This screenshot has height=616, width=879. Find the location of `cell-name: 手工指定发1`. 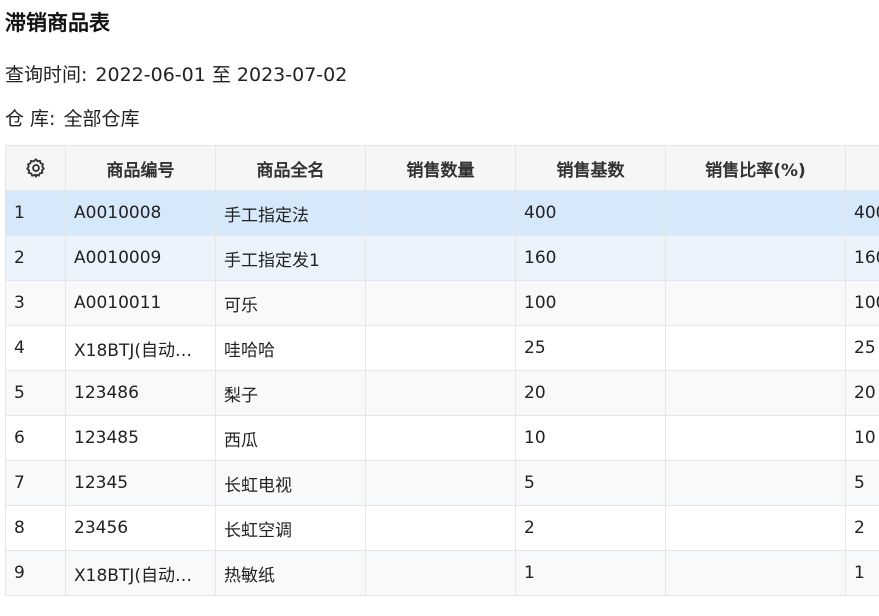

cell-name: 手工指定发1 is located at coordinates (290, 258).